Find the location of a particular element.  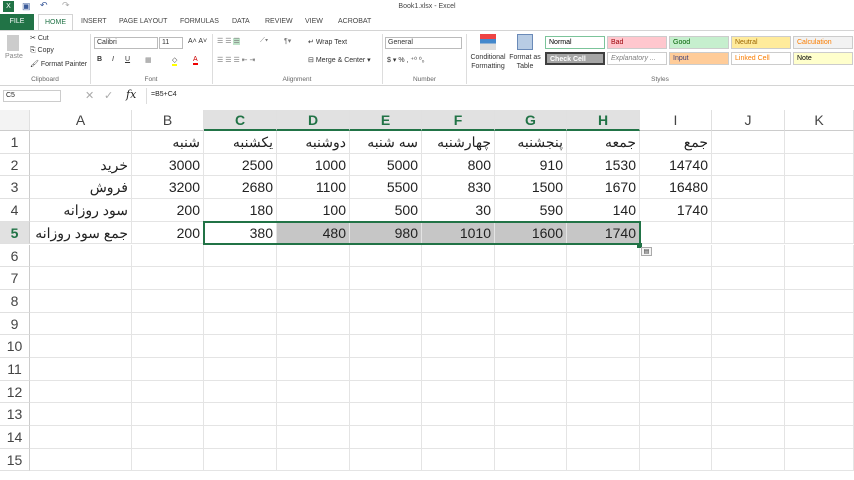

bold-button: B is located at coordinates (99, 59).